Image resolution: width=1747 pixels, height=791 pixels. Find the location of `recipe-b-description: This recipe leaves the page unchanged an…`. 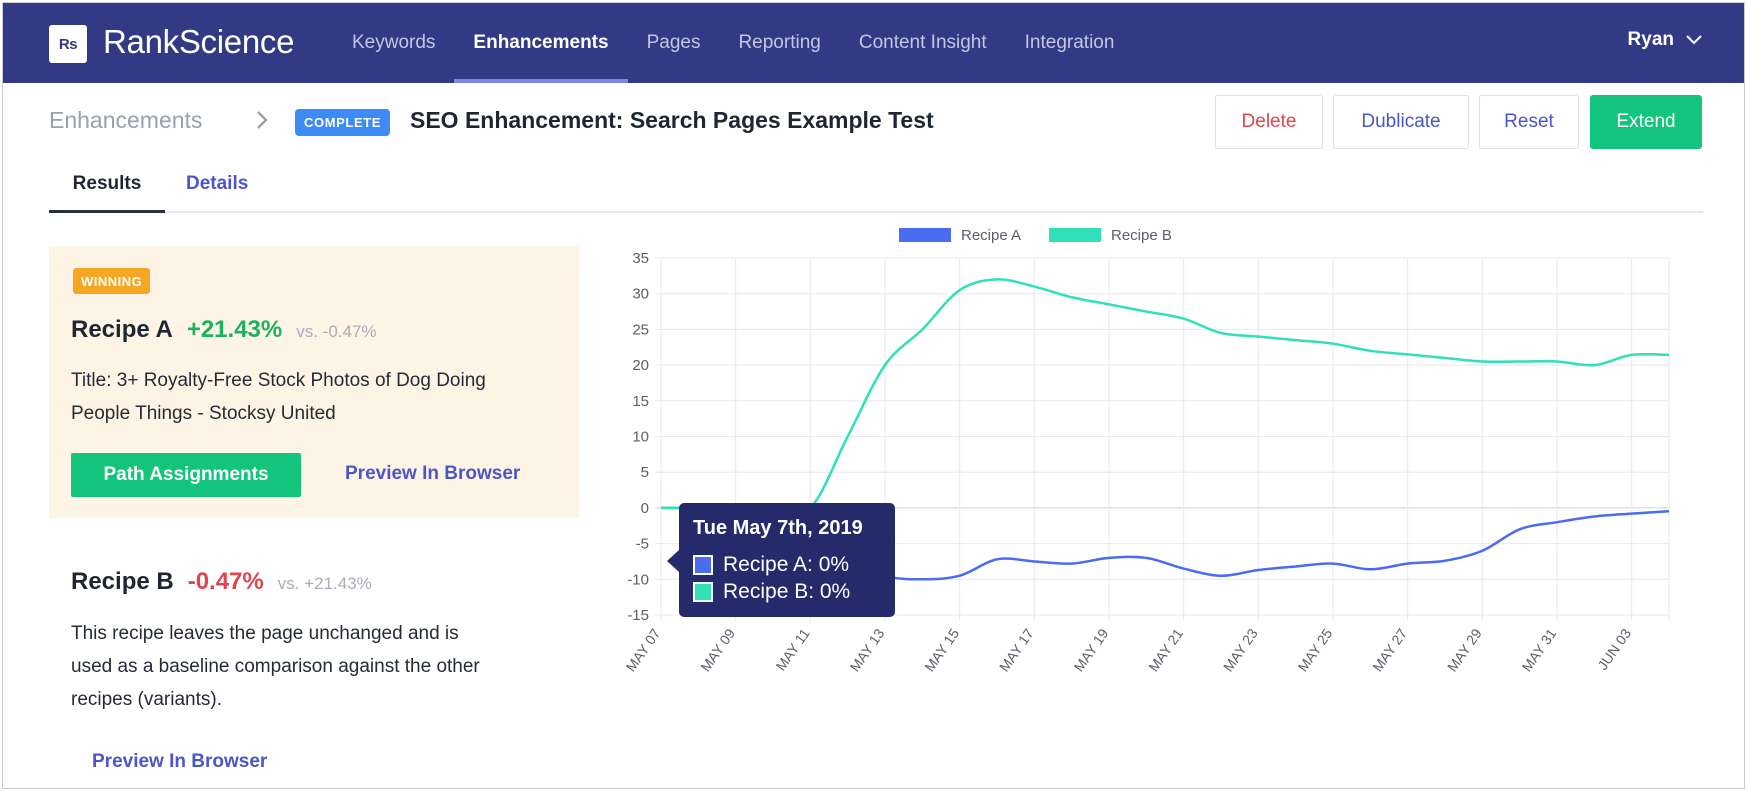

recipe-b-description: This recipe leaves the page unchanged an… is located at coordinates (275, 666).